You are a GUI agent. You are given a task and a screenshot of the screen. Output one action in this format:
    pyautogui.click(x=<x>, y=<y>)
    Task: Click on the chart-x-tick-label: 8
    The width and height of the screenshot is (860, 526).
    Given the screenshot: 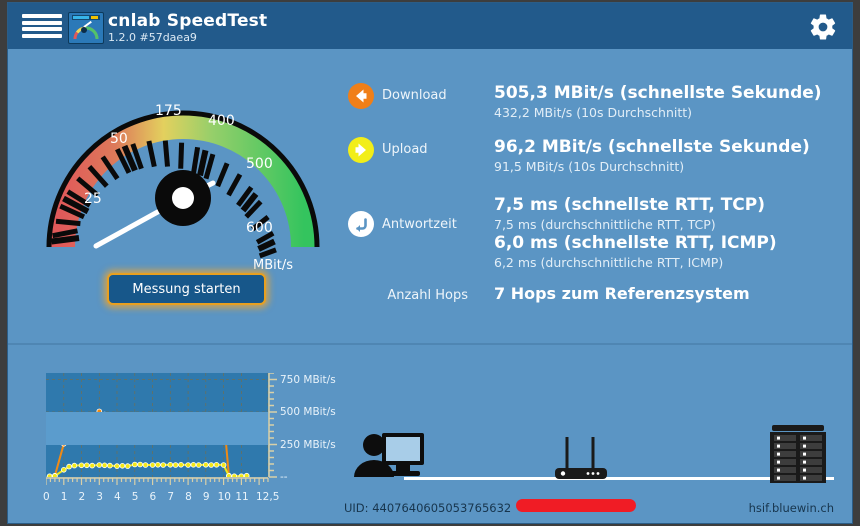 What is the action you would take?
    pyautogui.click(x=188, y=497)
    